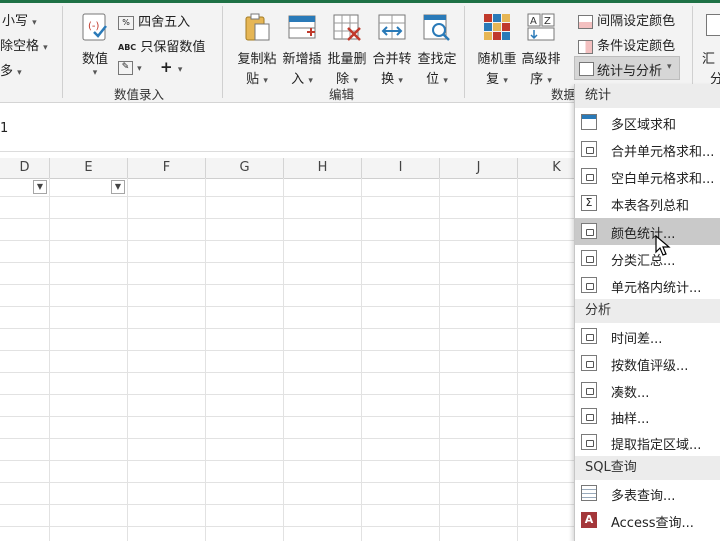  What do you see at coordinates (173, 47) in the screenshot?
I see `keep-value-label: 只保留数值` at bounding box center [173, 47].